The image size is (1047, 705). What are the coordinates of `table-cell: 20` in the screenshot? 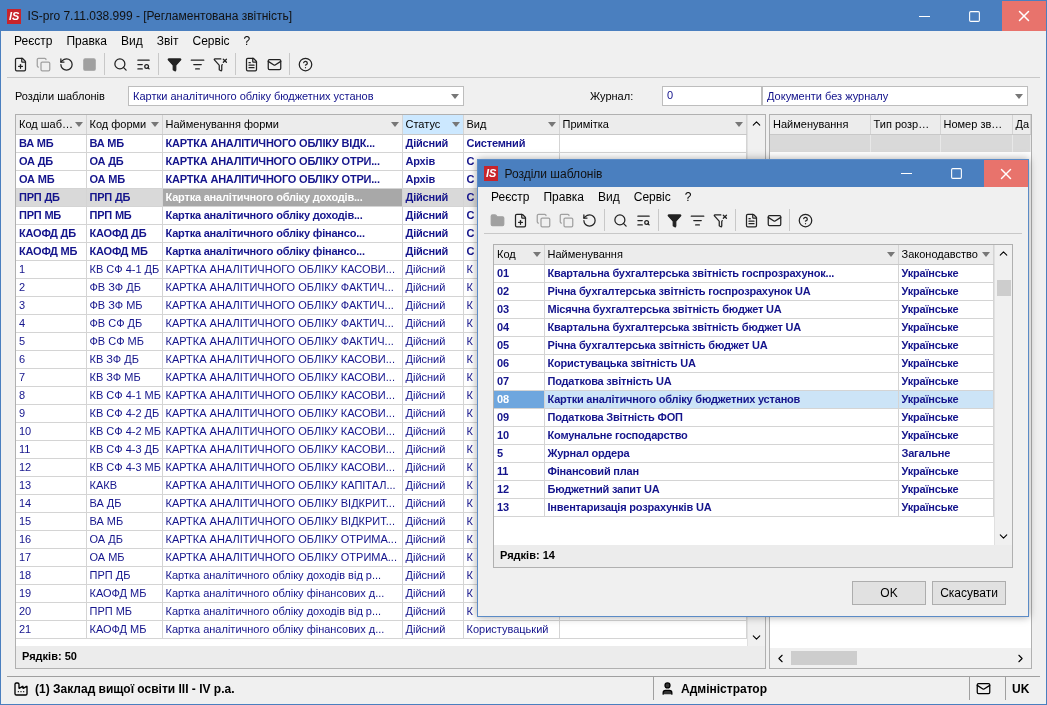 It's located at (51, 611).